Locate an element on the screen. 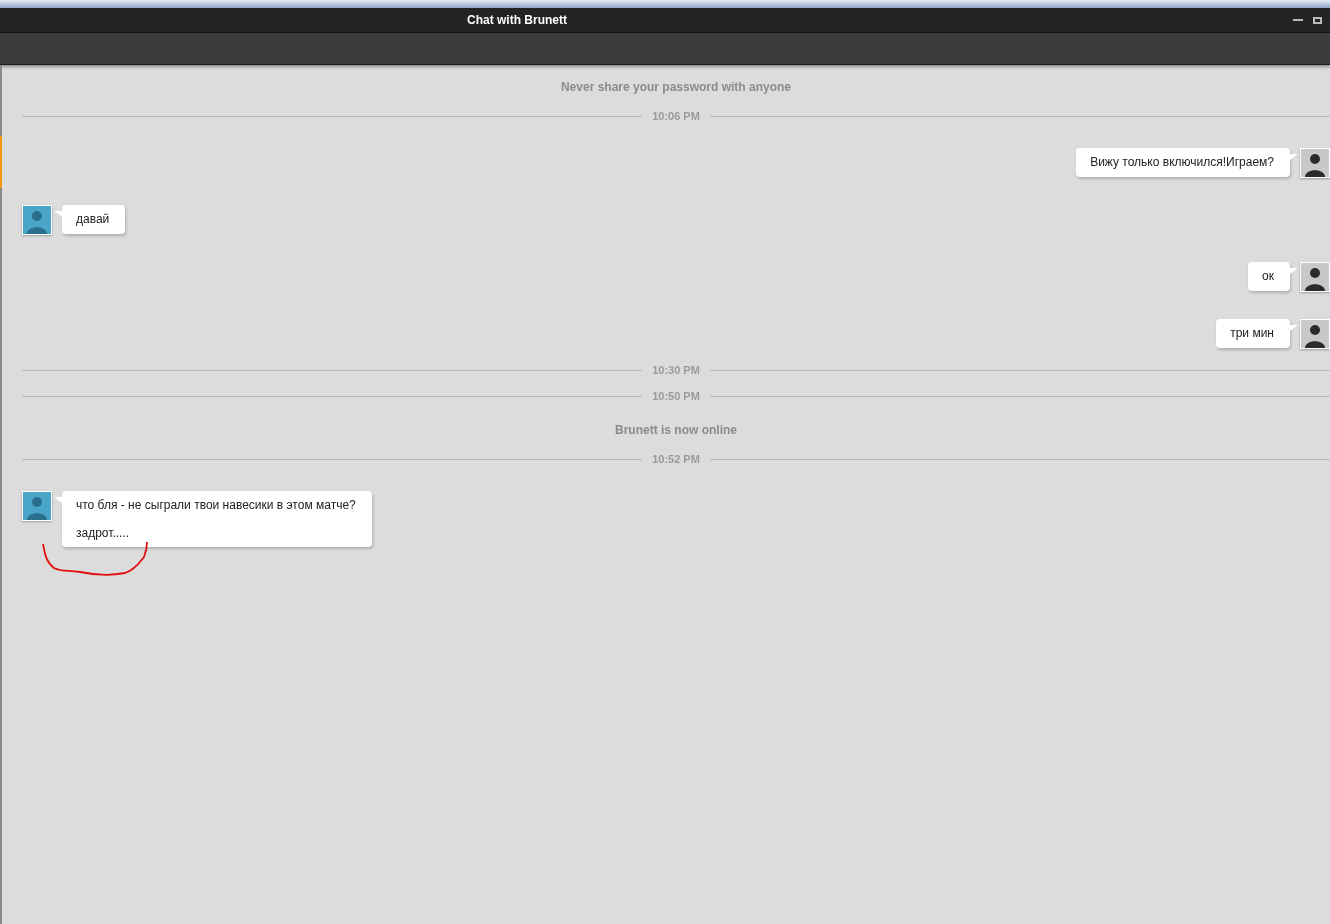 The width and height of the screenshot is (1330, 924). timestamp: 10:52 PM is located at coordinates (676, 459).